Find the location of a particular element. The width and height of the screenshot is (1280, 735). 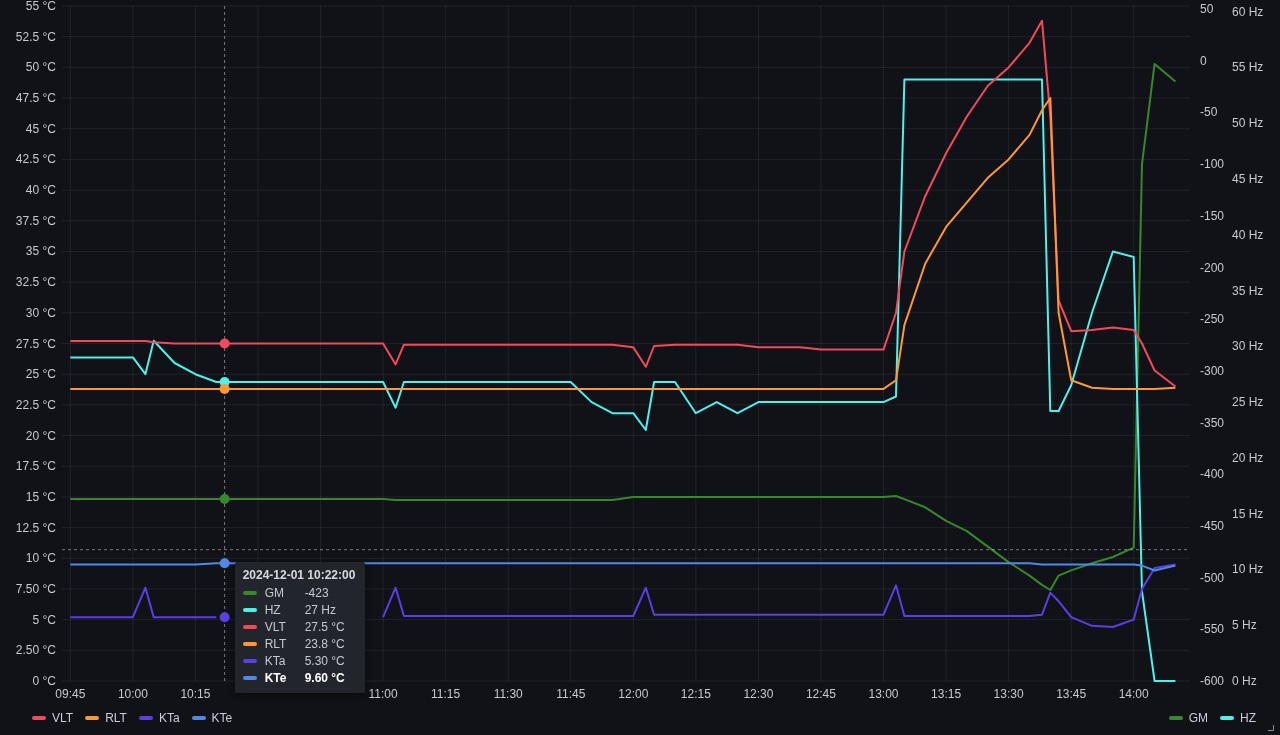

resize-handle-icon is located at coordinates (1271, 728).